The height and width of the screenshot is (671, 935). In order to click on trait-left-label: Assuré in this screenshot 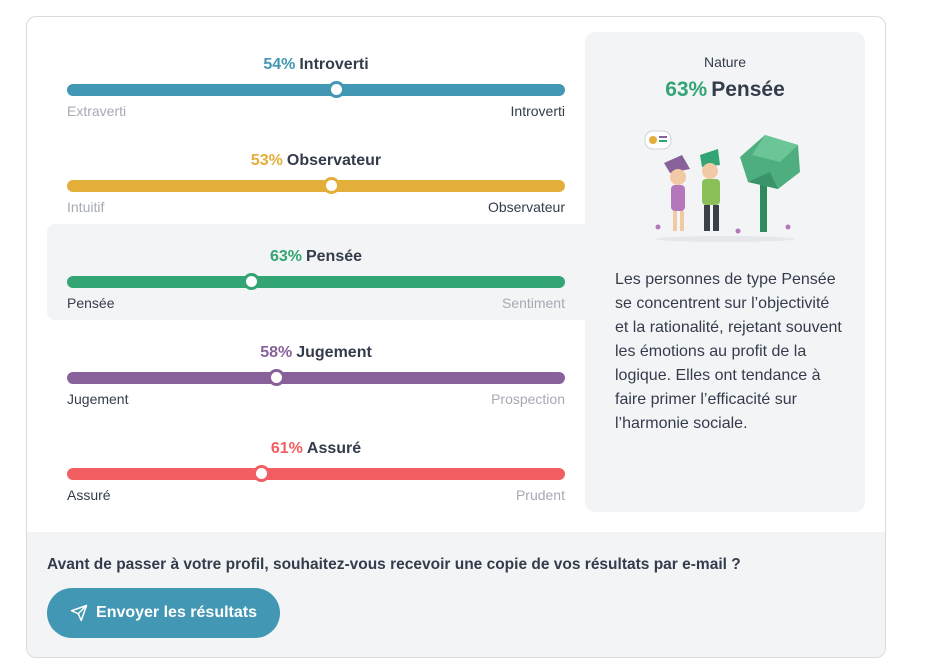, I will do `click(89, 495)`.